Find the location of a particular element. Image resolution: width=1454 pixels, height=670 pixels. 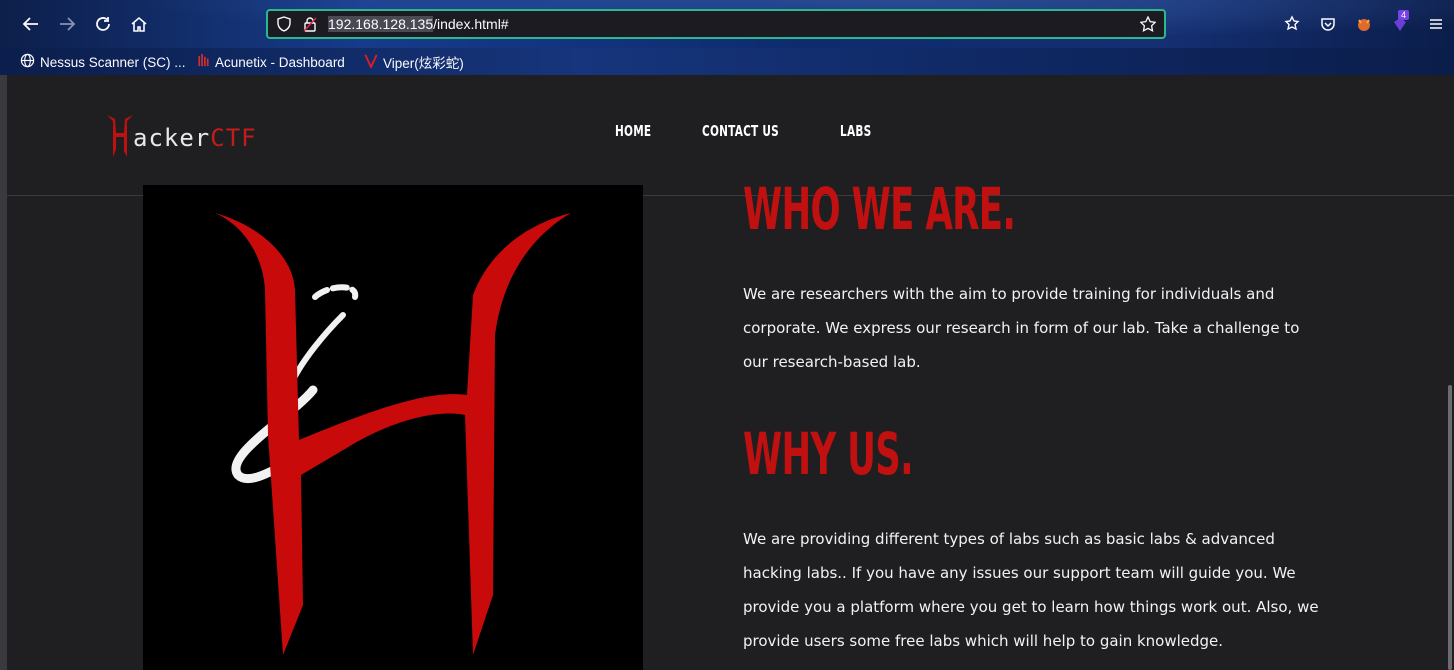

lock-insecure-icon is located at coordinates (310, 26).